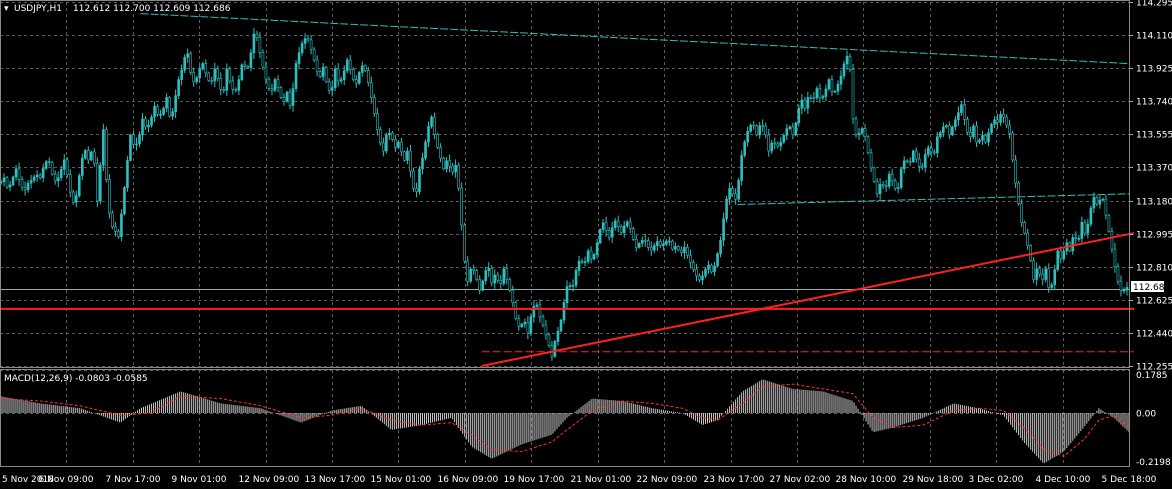 The width and height of the screenshot is (1172, 489). What do you see at coordinates (1154, 236) in the screenshot?
I see `y-tick-label: 112.995` at bounding box center [1154, 236].